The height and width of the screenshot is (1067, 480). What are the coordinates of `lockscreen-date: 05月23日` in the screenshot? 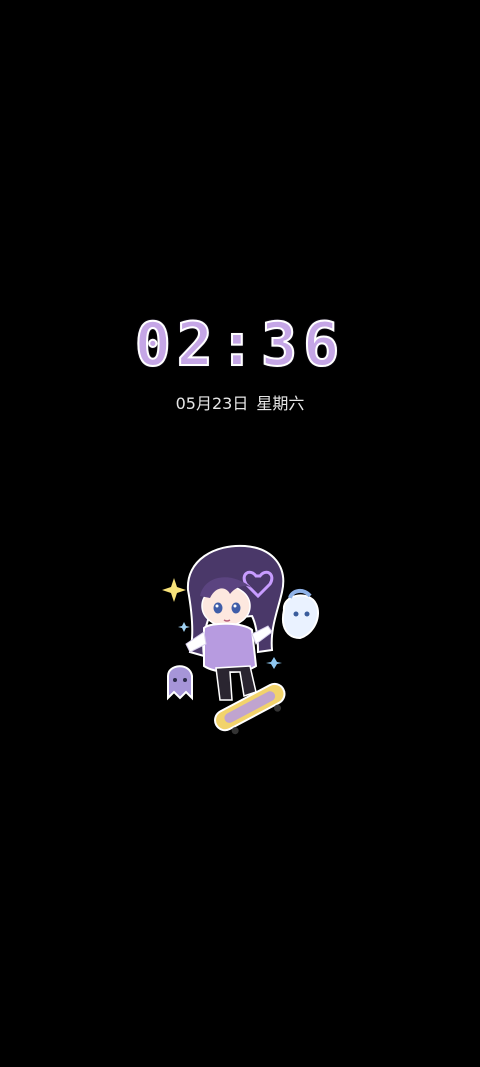 It's located at (212, 403).